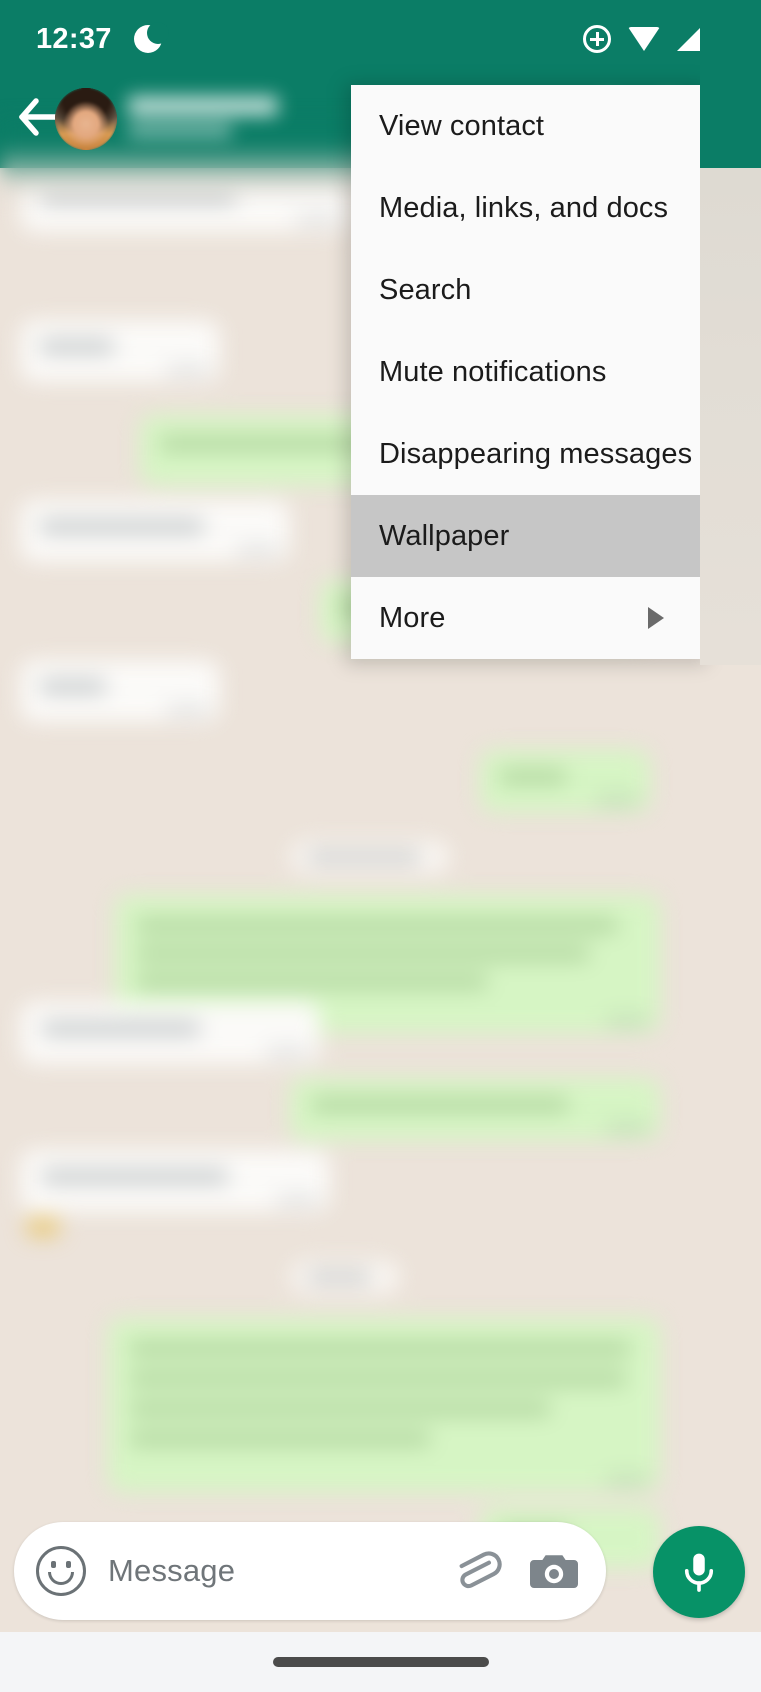  I want to click on message-input-row: Message, so click(380, 1573).